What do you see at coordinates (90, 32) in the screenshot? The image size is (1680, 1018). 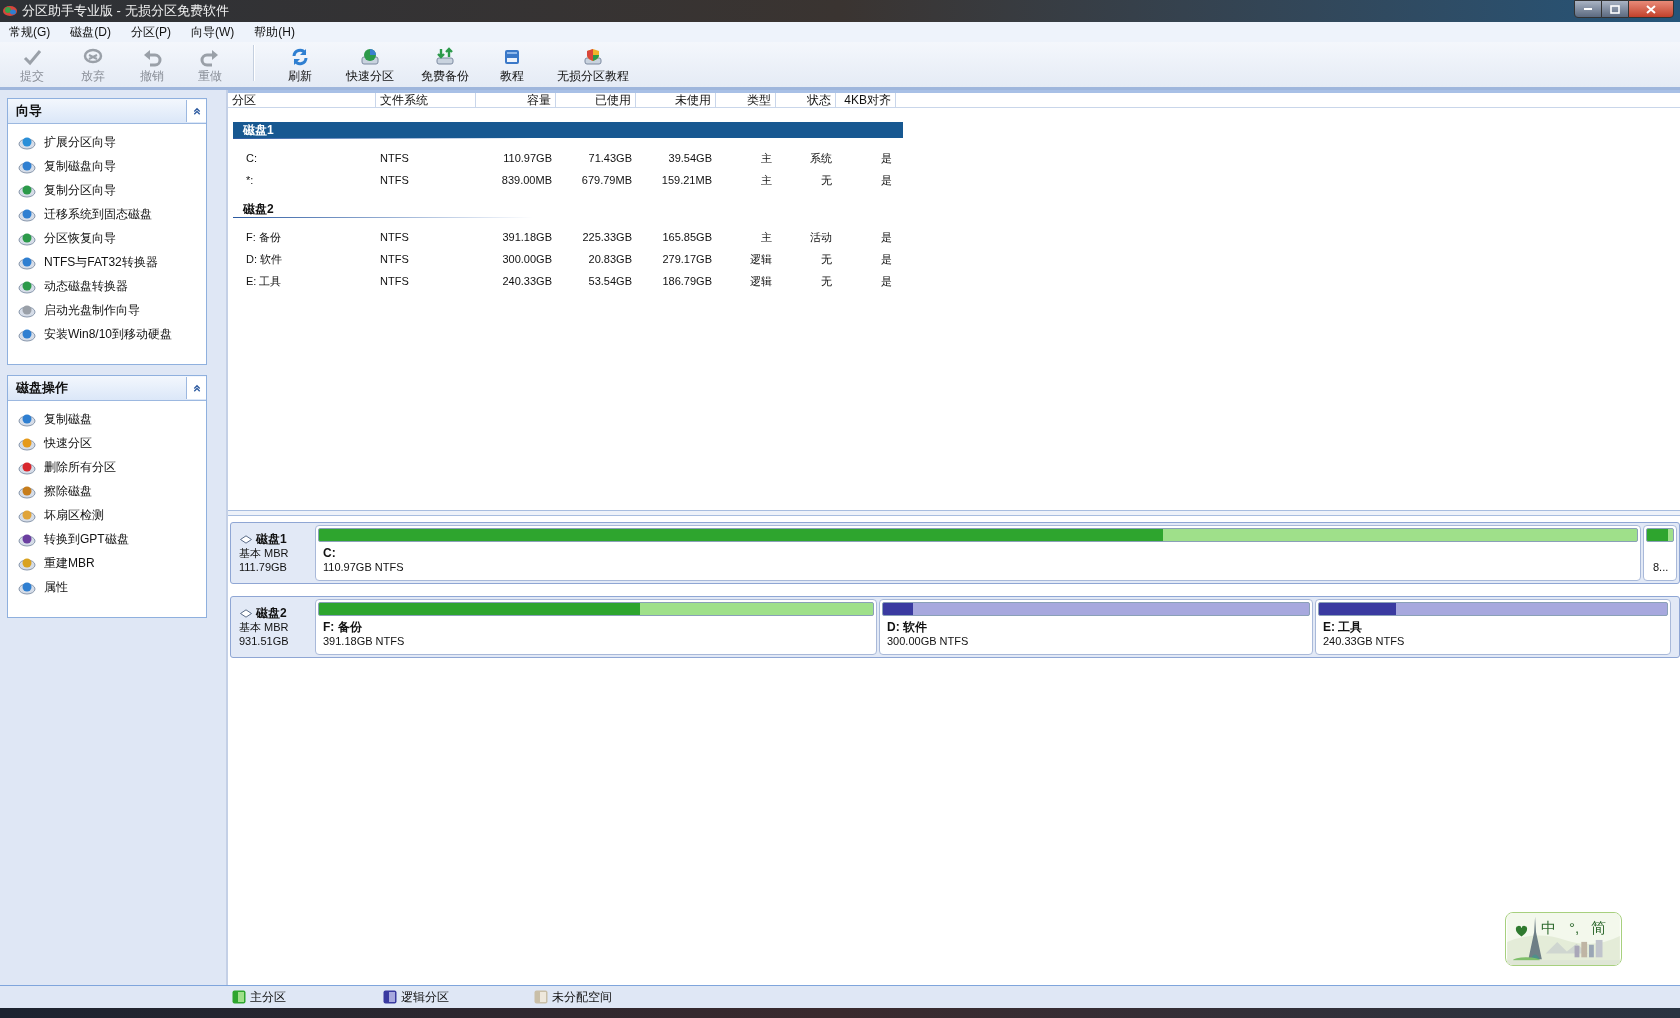 I see `menu-item: 磁盘(D)` at bounding box center [90, 32].